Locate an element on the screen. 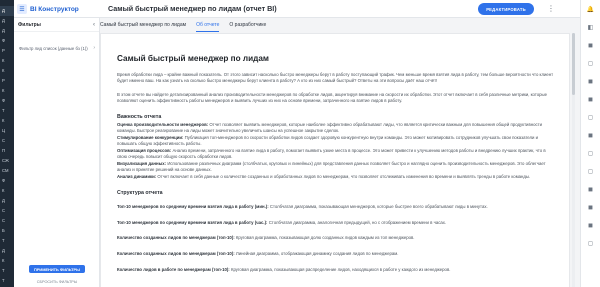  brand: ☰ BI Конструктор is located at coordinates (57, 9).